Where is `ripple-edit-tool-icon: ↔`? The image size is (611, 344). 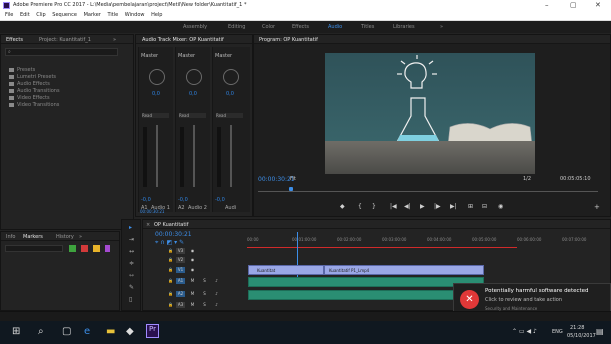
ripple-edit-tool-icon: ↔ is located at coordinates (131, 251).